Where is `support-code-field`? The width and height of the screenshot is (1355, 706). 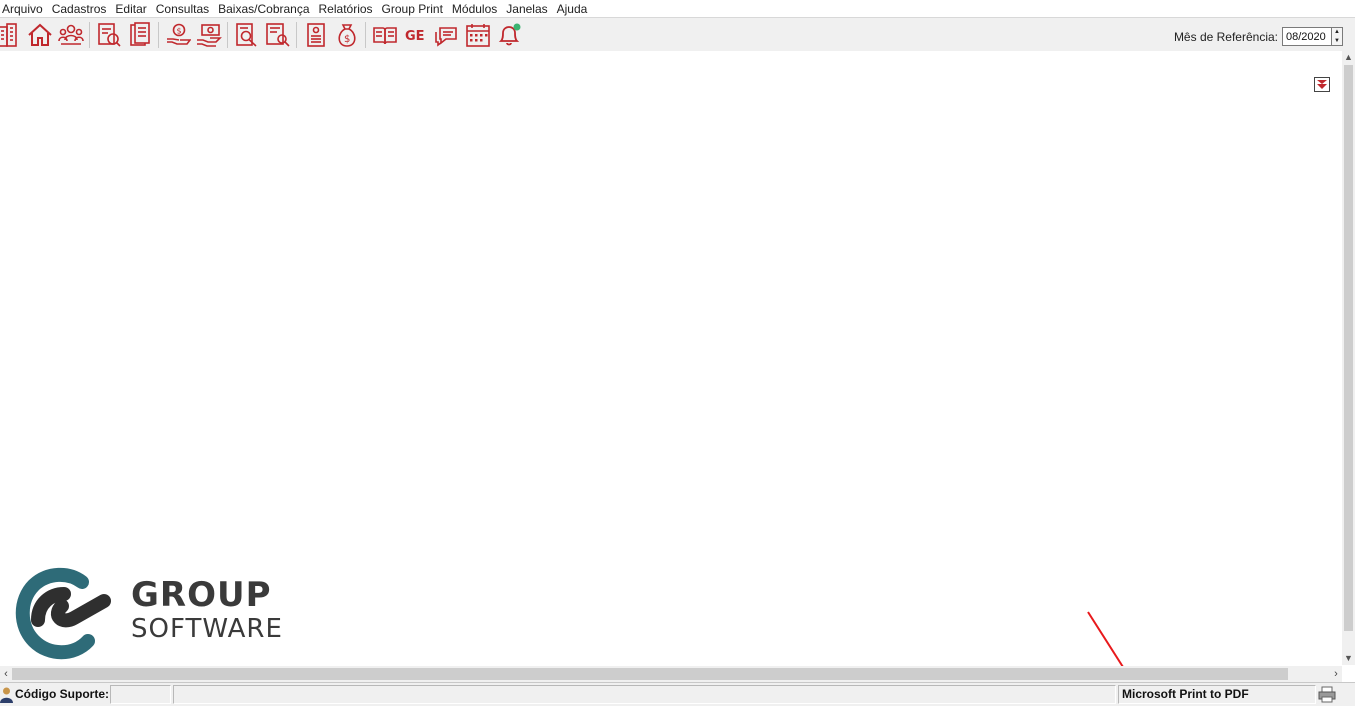
support-code-field is located at coordinates (140, 694).